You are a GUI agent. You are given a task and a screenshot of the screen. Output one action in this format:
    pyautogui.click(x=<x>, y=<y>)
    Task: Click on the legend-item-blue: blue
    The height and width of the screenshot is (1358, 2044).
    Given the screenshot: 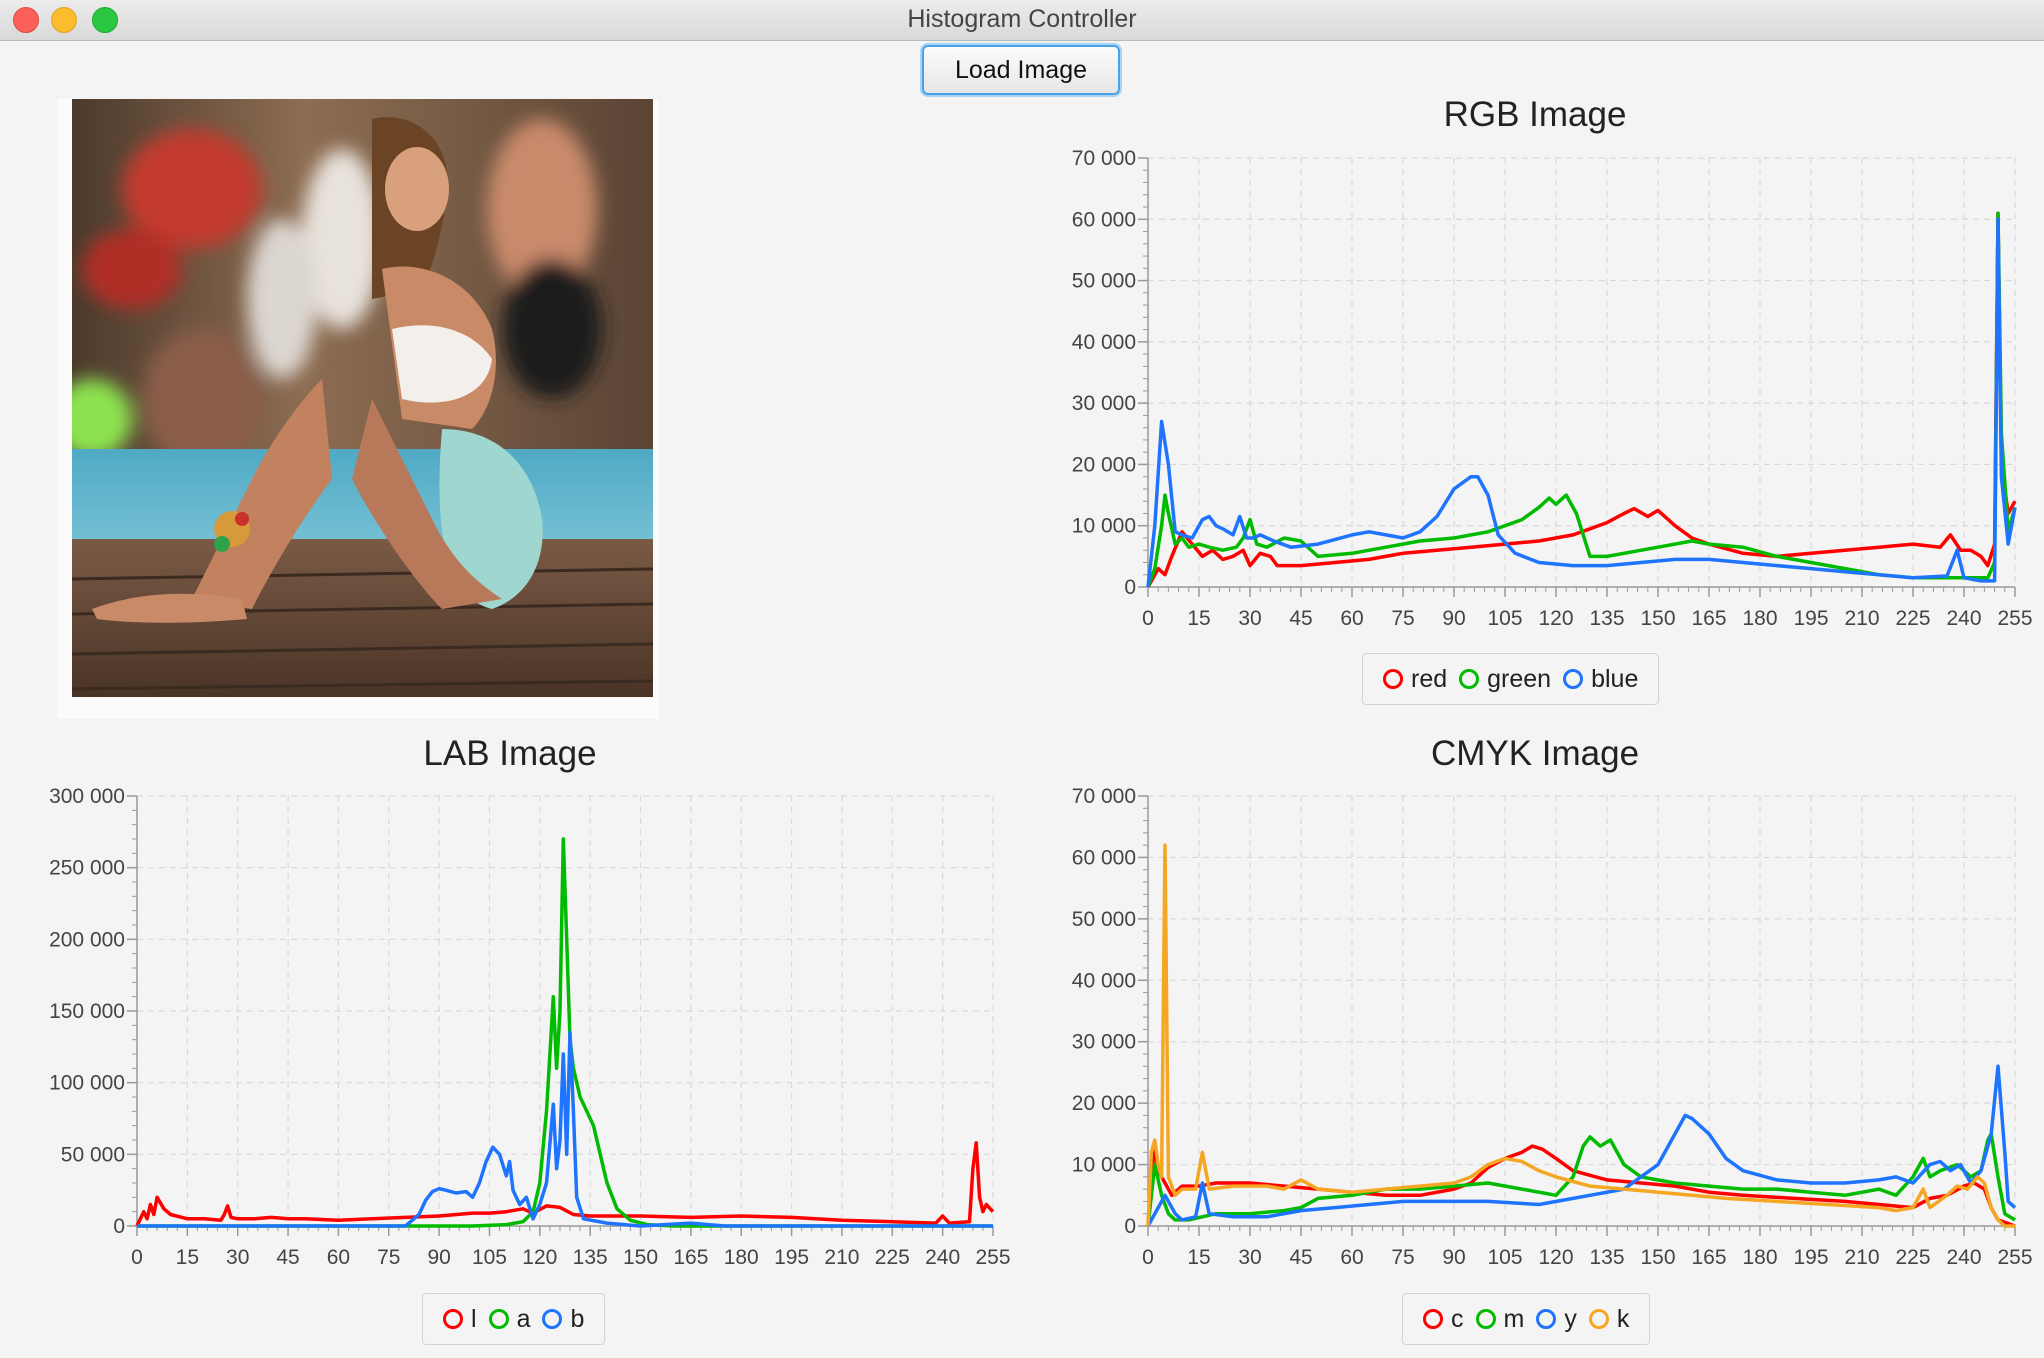 What is the action you would take?
    pyautogui.click(x=1600, y=679)
    